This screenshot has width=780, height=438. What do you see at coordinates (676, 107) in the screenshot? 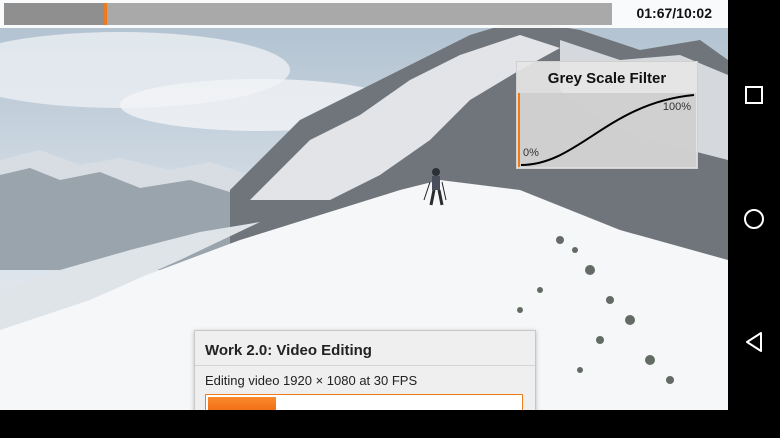
I see `filter-max-label: 100%` at bounding box center [676, 107].